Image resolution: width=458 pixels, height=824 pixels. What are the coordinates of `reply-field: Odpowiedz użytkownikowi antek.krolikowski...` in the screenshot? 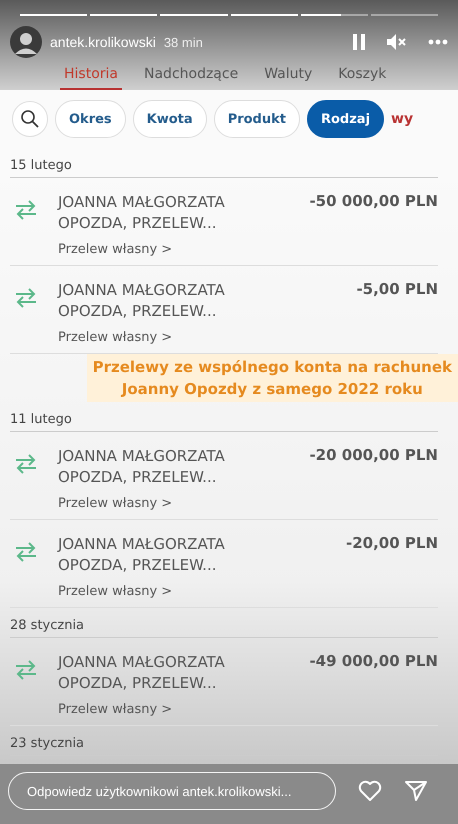 It's located at (172, 791).